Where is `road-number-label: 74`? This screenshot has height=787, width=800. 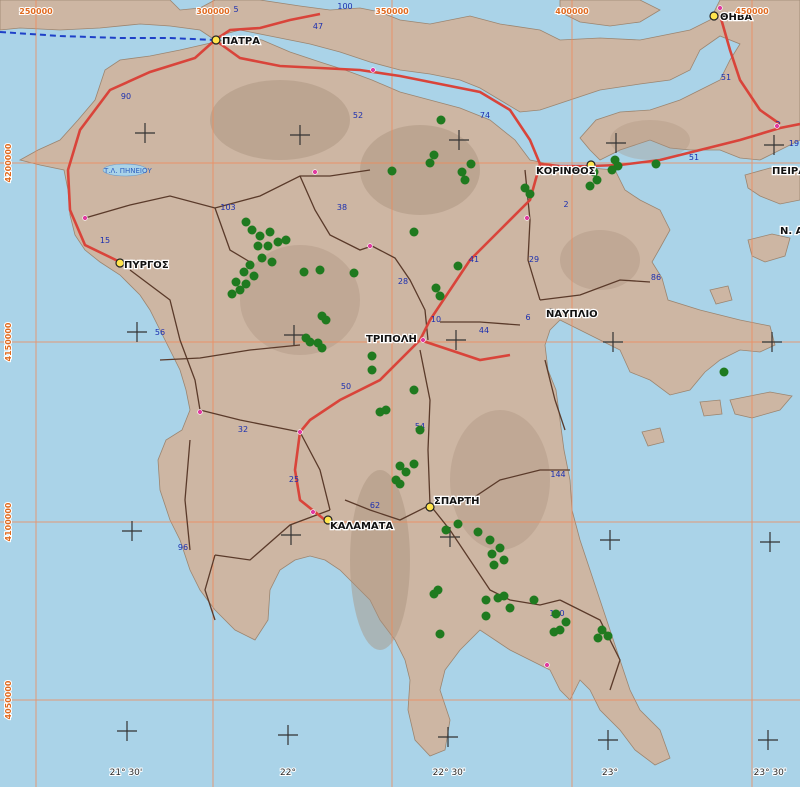 road-number-label: 74 is located at coordinates (485, 115).